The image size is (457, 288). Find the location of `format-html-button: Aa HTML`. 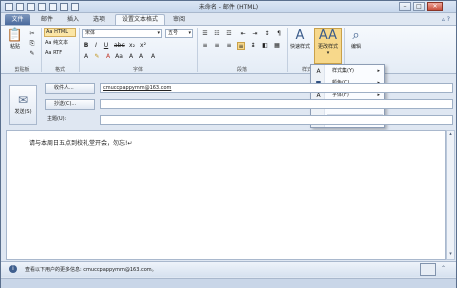

format-html-button: Aa HTML is located at coordinates (60, 32).